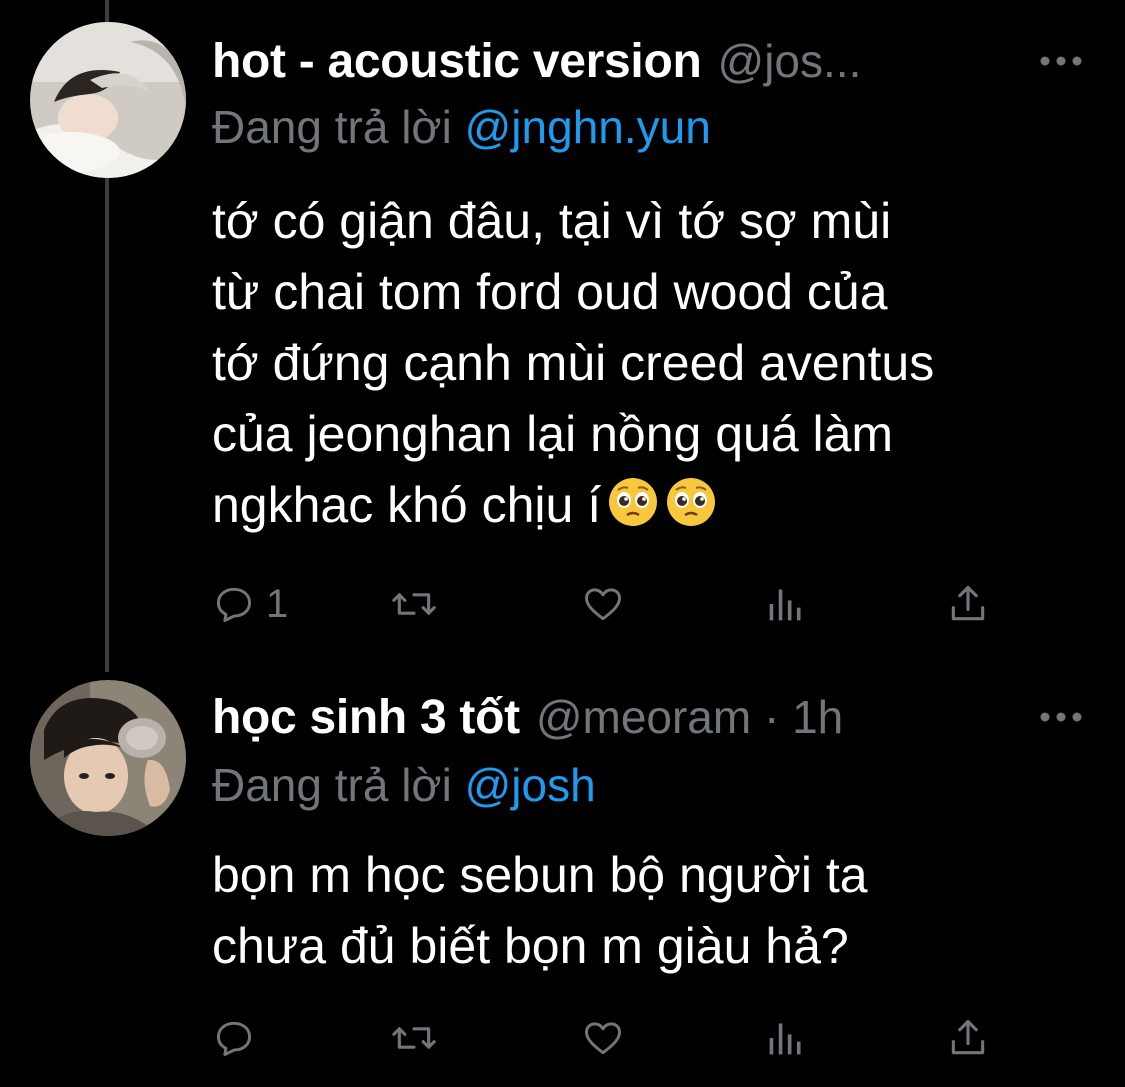 The image size is (1125, 1087). I want to click on display-name: học sinh 3 tốt, so click(366, 717).